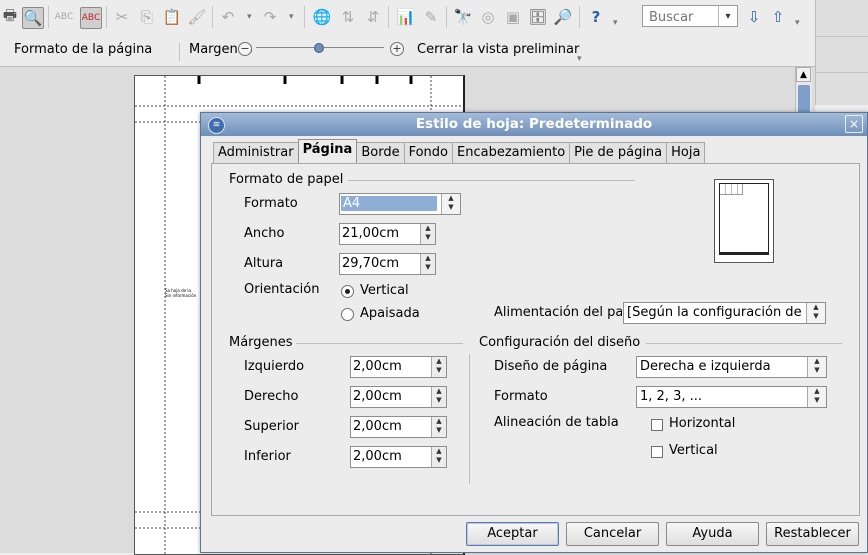  Describe the element at coordinates (612, 534) in the screenshot. I see `cancel-button: Cancelar` at that location.